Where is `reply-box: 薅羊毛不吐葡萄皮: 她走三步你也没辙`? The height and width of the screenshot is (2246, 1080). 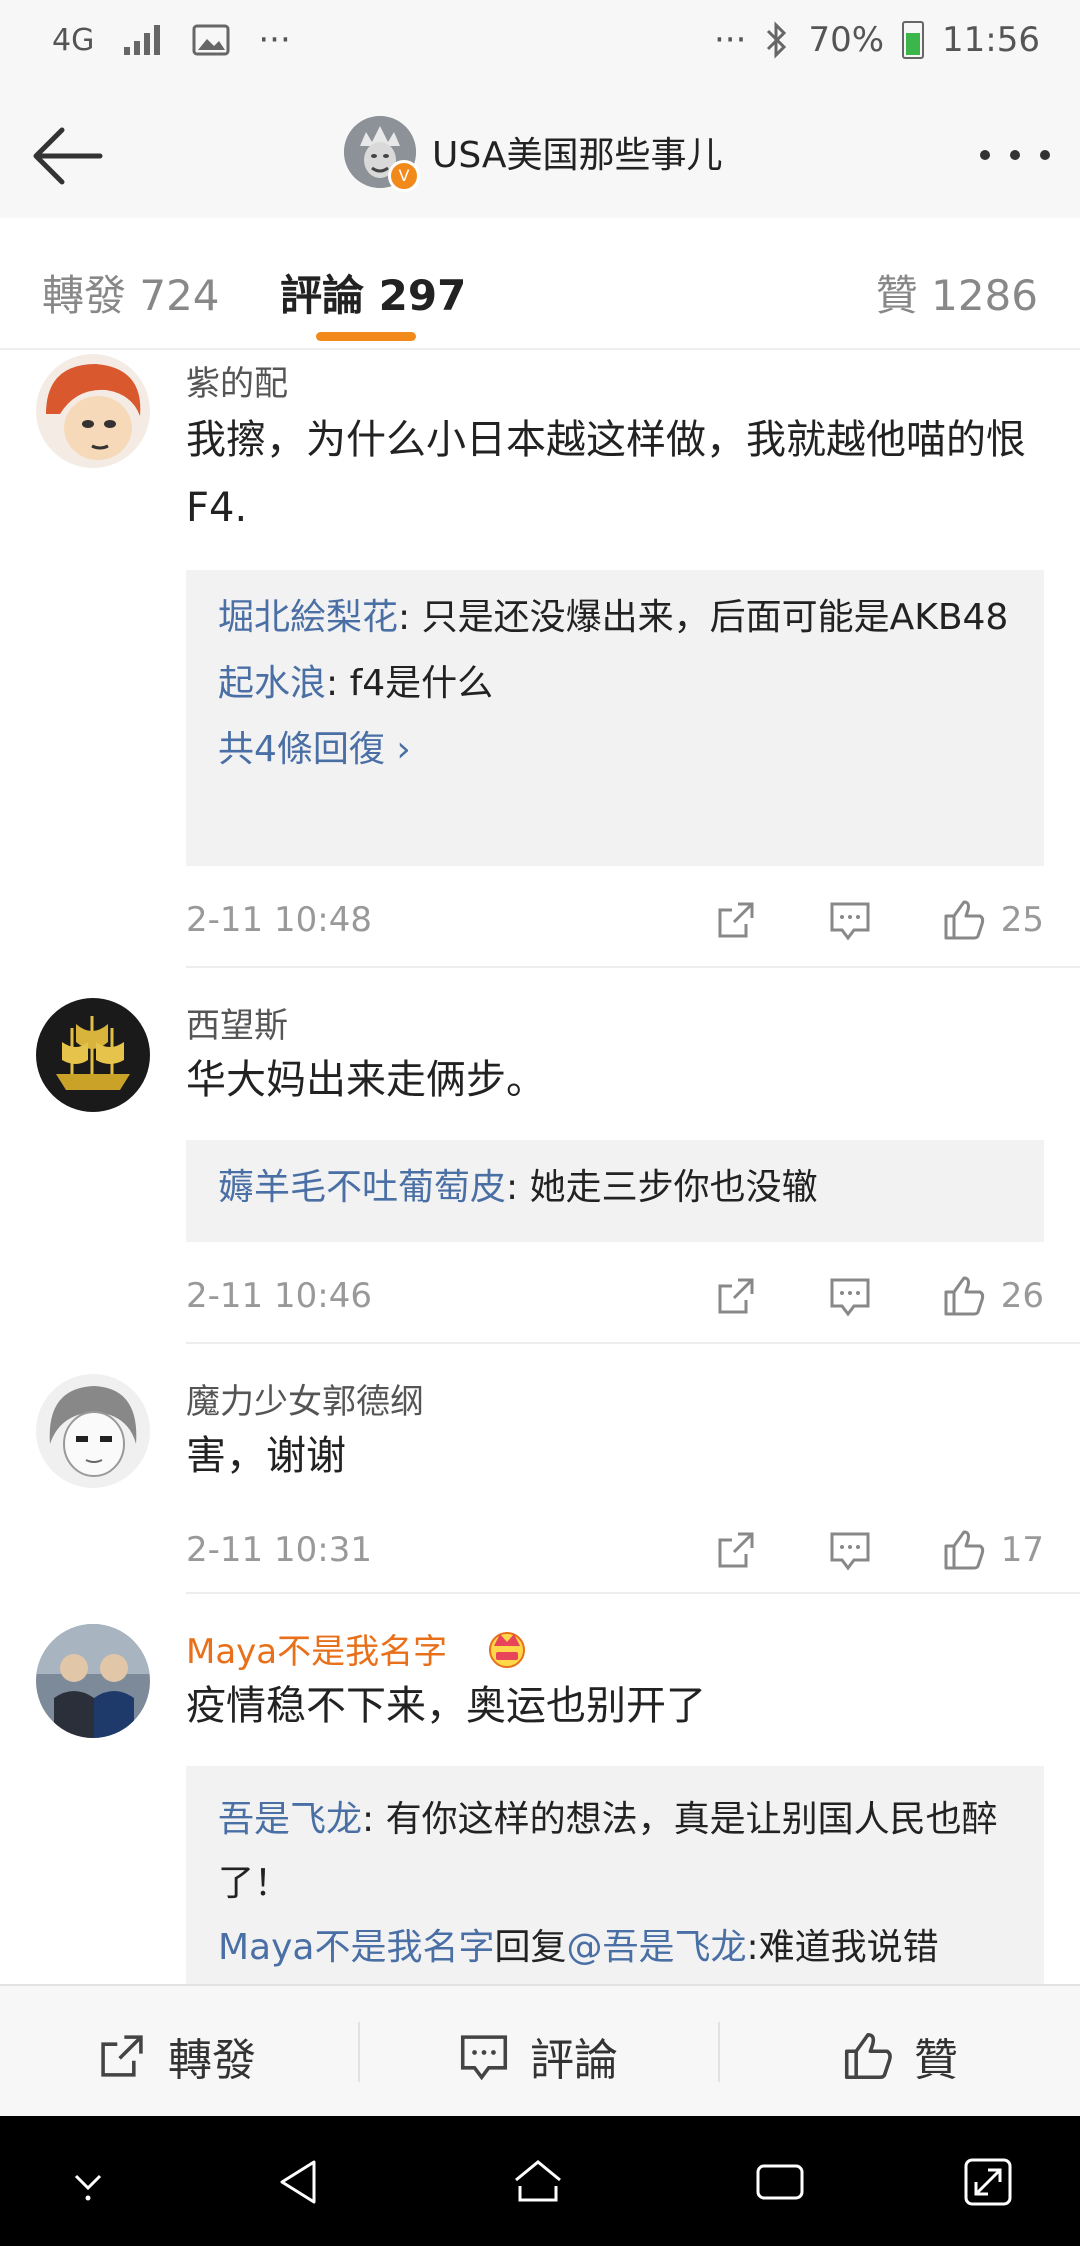 reply-box: 薅羊毛不吐葡萄皮: 她走三步你也没辙 is located at coordinates (615, 1191).